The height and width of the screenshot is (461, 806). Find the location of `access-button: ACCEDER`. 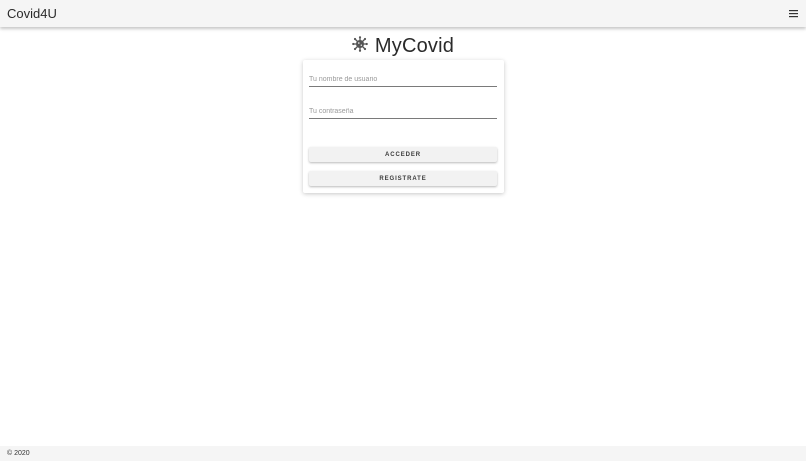

access-button: ACCEDER is located at coordinates (403, 154).